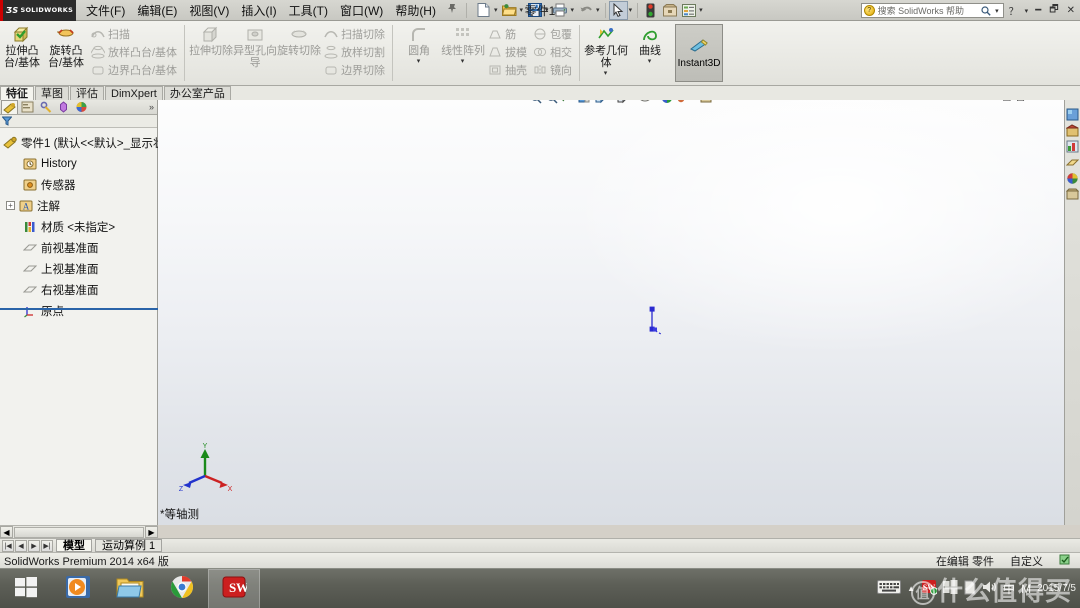  Describe the element at coordinates (650, 44) in the screenshot. I see `curves-button: 曲线 ▾` at that location.